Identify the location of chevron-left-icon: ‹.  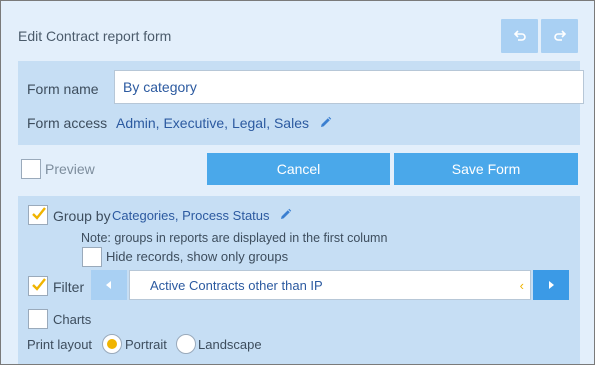
(521, 285).